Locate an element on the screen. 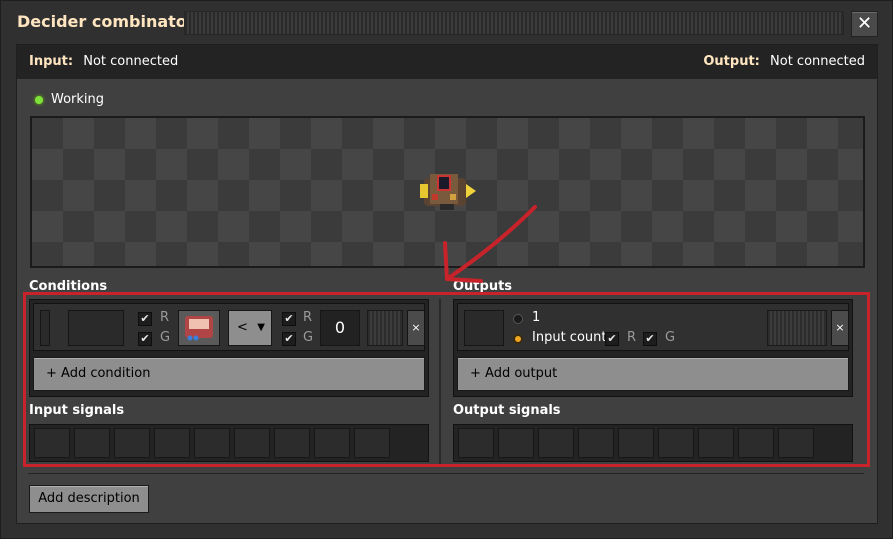 The image size is (893, 539). input-value: Not connected is located at coordinates (131, 61).